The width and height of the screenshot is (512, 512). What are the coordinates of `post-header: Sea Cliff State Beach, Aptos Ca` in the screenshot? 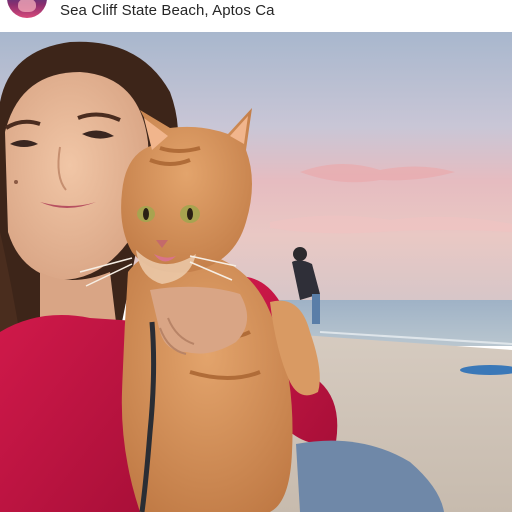 It's located at (256, 16).